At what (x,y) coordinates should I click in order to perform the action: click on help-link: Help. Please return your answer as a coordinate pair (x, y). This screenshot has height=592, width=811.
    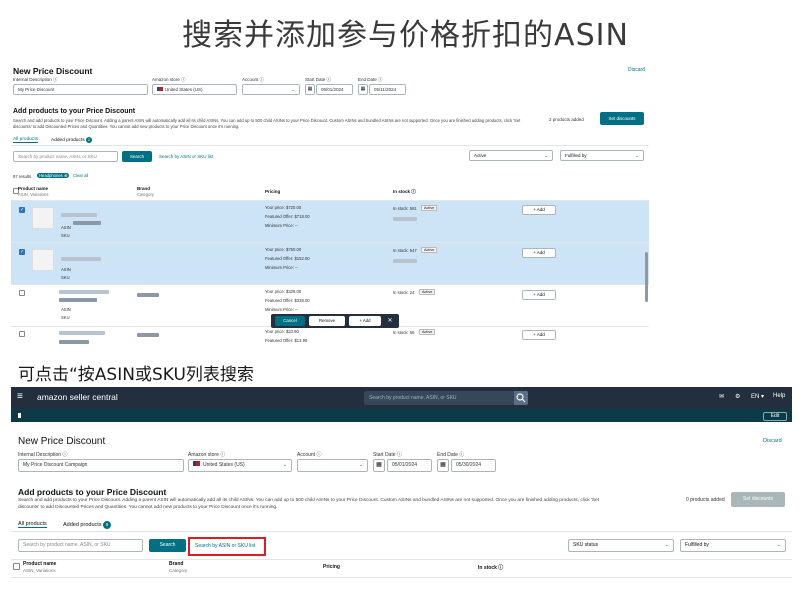
    Looking at the image, I should click on (779, 396).